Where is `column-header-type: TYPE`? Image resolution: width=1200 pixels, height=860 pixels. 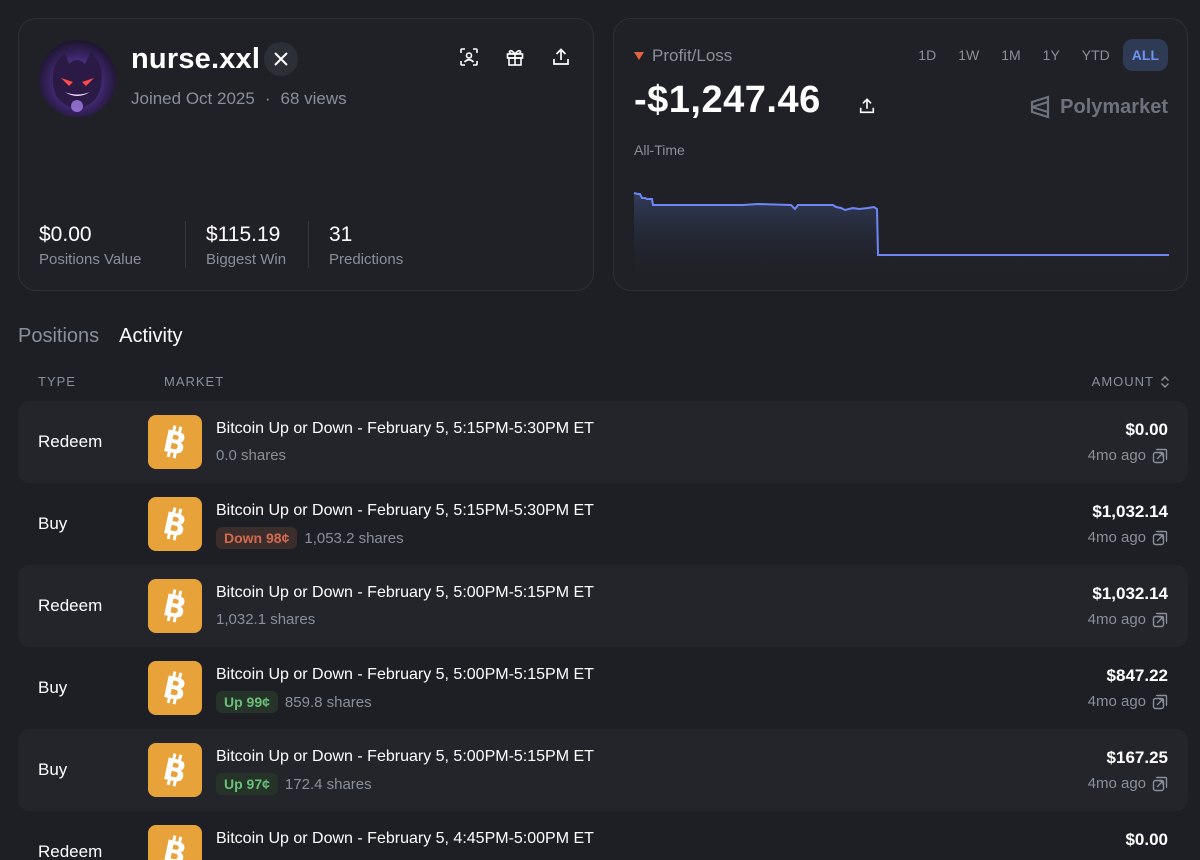
column-header-type: TYPE is located at coordinates (57, 381).